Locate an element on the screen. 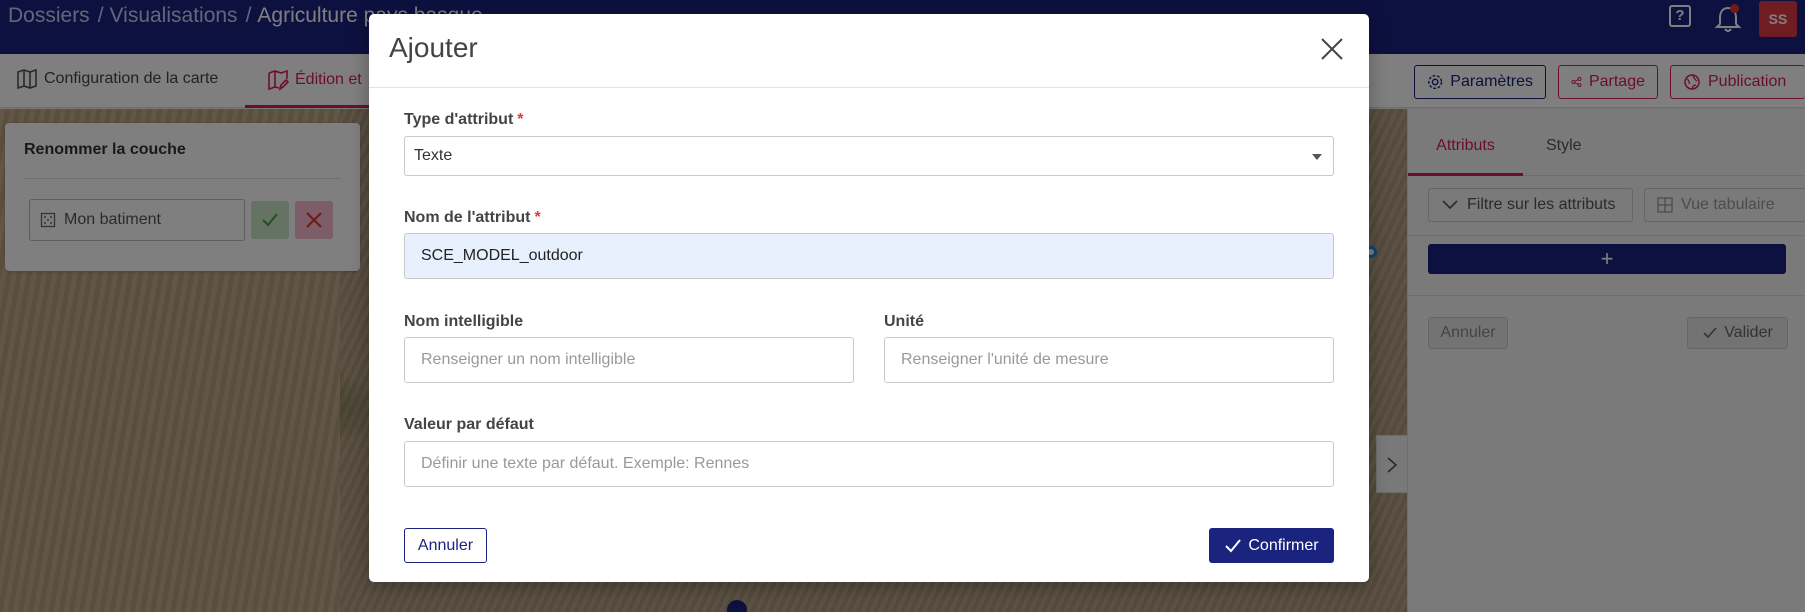  attribute-type-label: Type d'attribut * is located at coordinates (464, 120).